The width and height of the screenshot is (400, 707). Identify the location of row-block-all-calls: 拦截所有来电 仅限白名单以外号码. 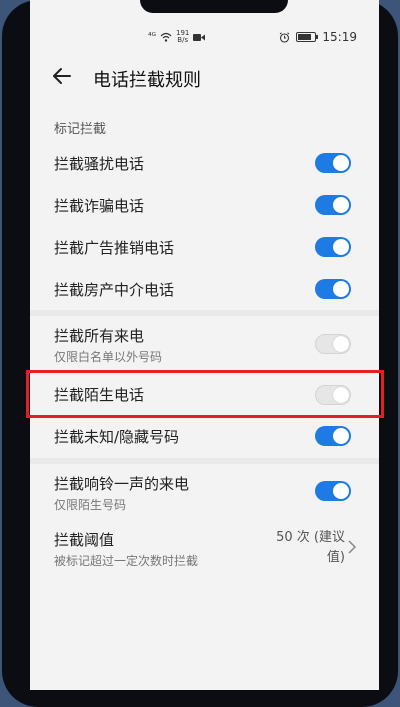
(204, 343).